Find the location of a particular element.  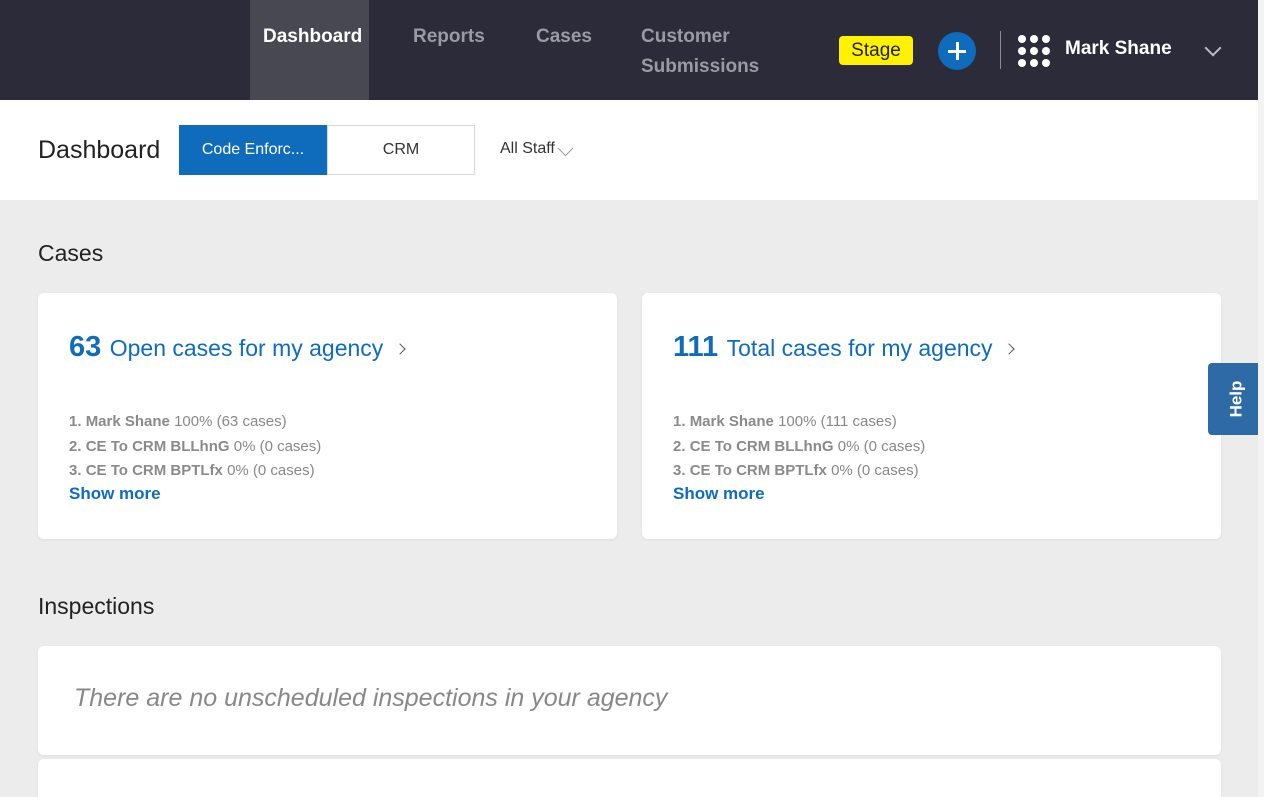

scrollbar is located at coordinates (1261, 398).